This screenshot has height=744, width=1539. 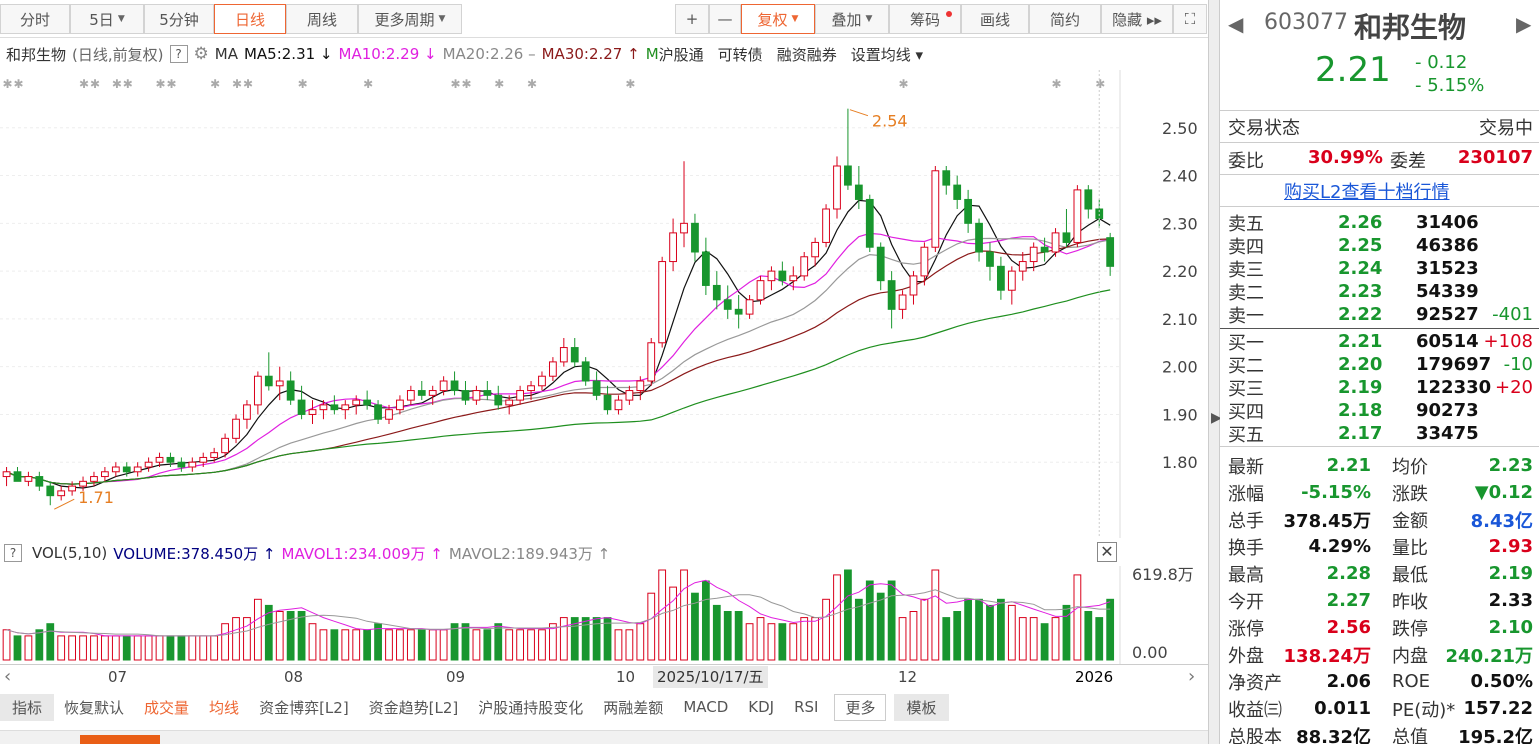 I want to click on orderbook-row: 卖三 2.24 31523, so click(x=1379, y=269).